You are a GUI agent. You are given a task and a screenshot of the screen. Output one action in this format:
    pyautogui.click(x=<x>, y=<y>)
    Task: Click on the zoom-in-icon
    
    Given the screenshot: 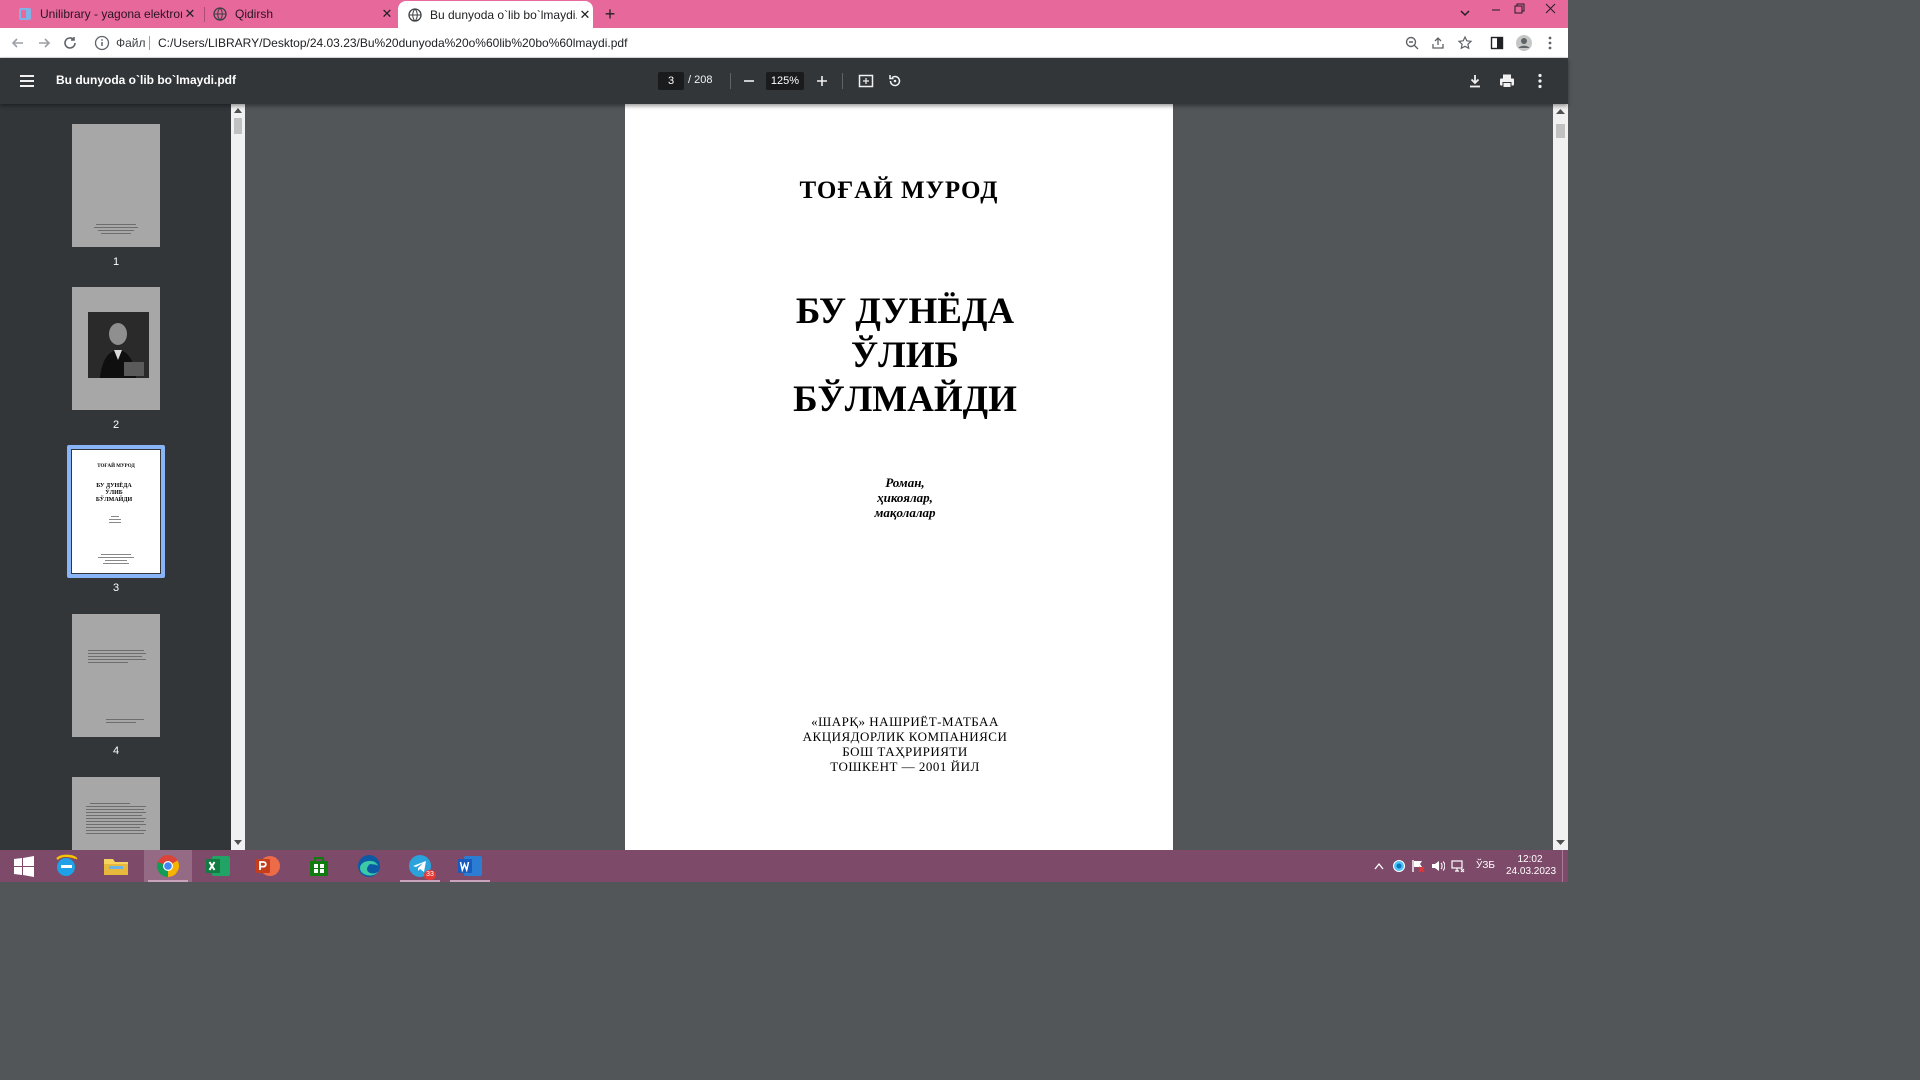 What is the action you would take?
    pyautogui.click(x=822, y=81)
    